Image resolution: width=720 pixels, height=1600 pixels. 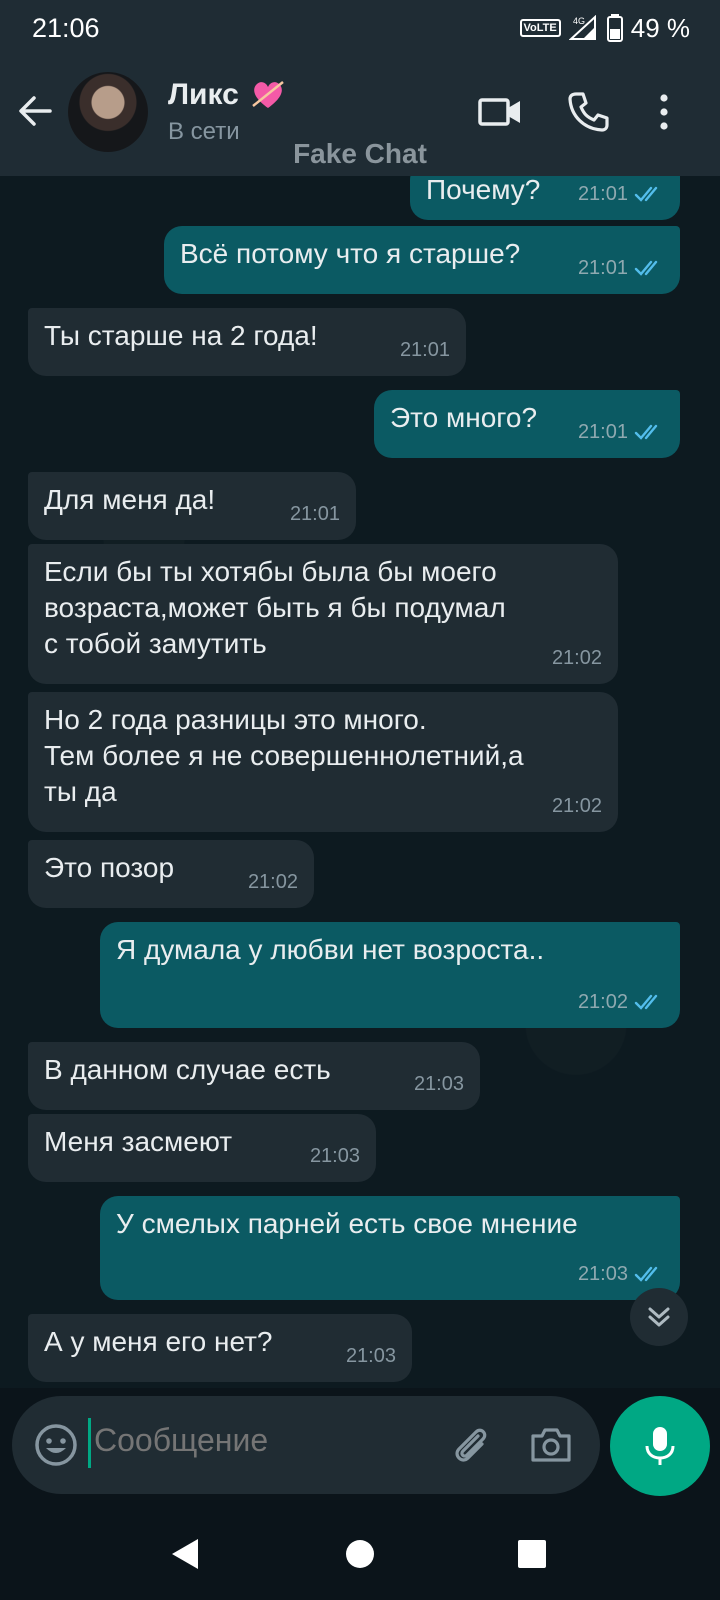 What do you see at coordinates (500, 112) in the screenshot?
I see `video-call-icon` at bounding box center [500, 112].